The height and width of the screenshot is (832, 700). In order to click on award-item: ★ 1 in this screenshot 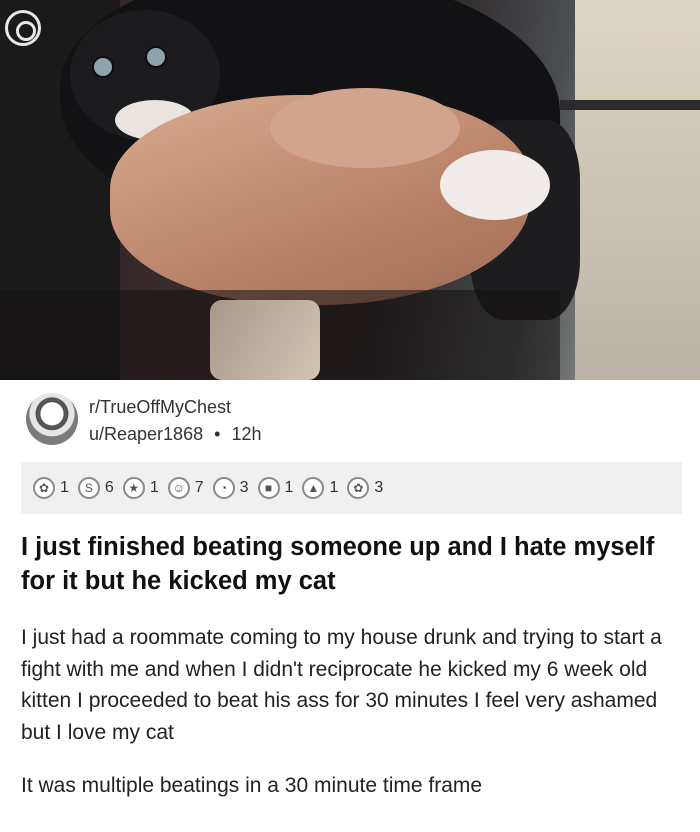, I will do `click(140, 488)`.